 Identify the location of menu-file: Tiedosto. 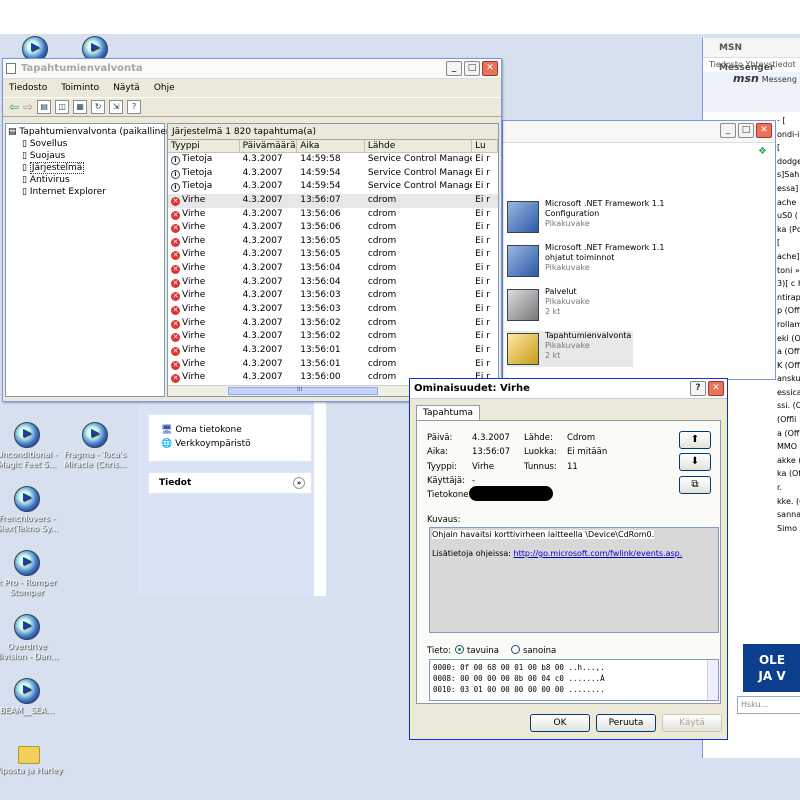
(28, 88).